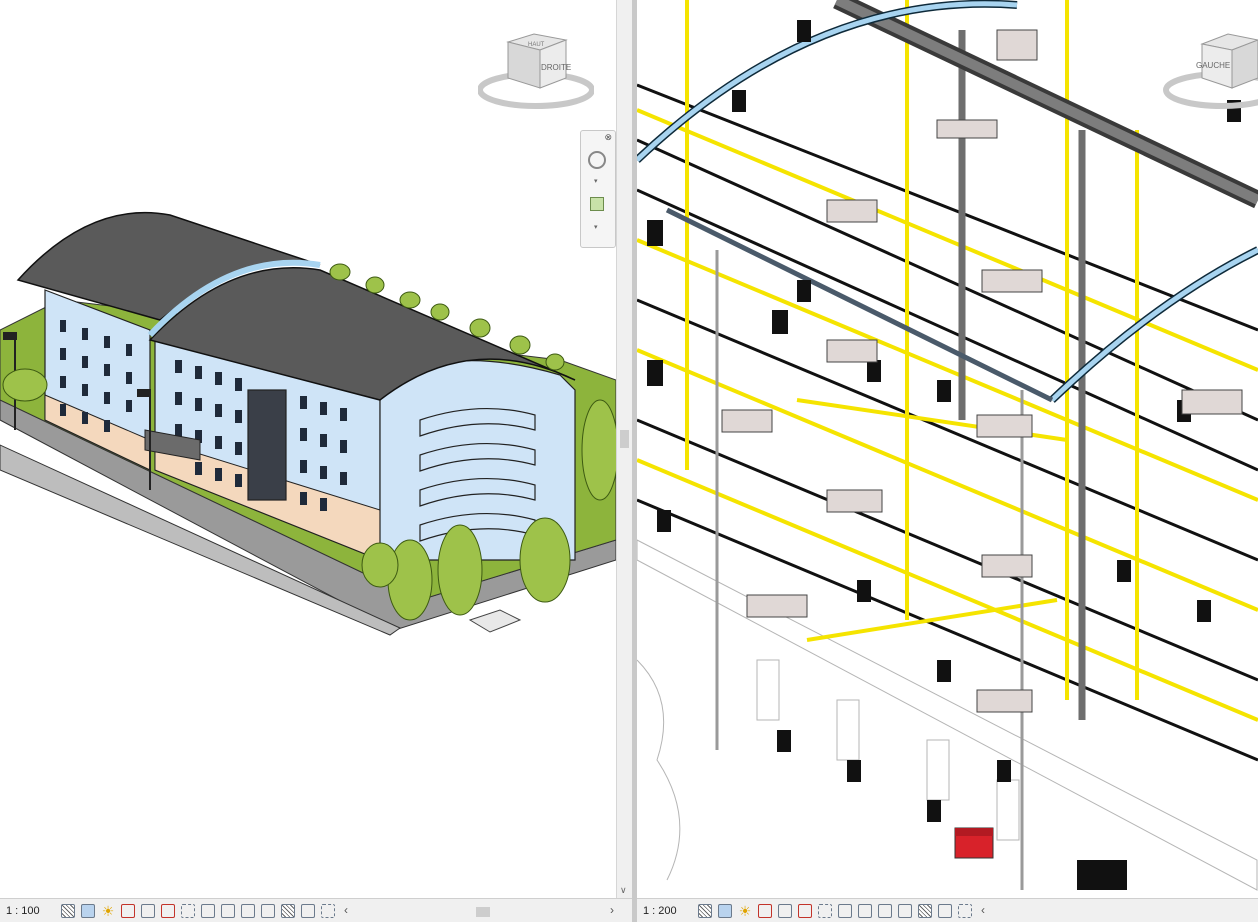 The height and width of the screenshot is (922, 1258). Describe the element at coordinates (624, 449) in the screenshot. I see `vertical-scrollbar: ∨` at that location.